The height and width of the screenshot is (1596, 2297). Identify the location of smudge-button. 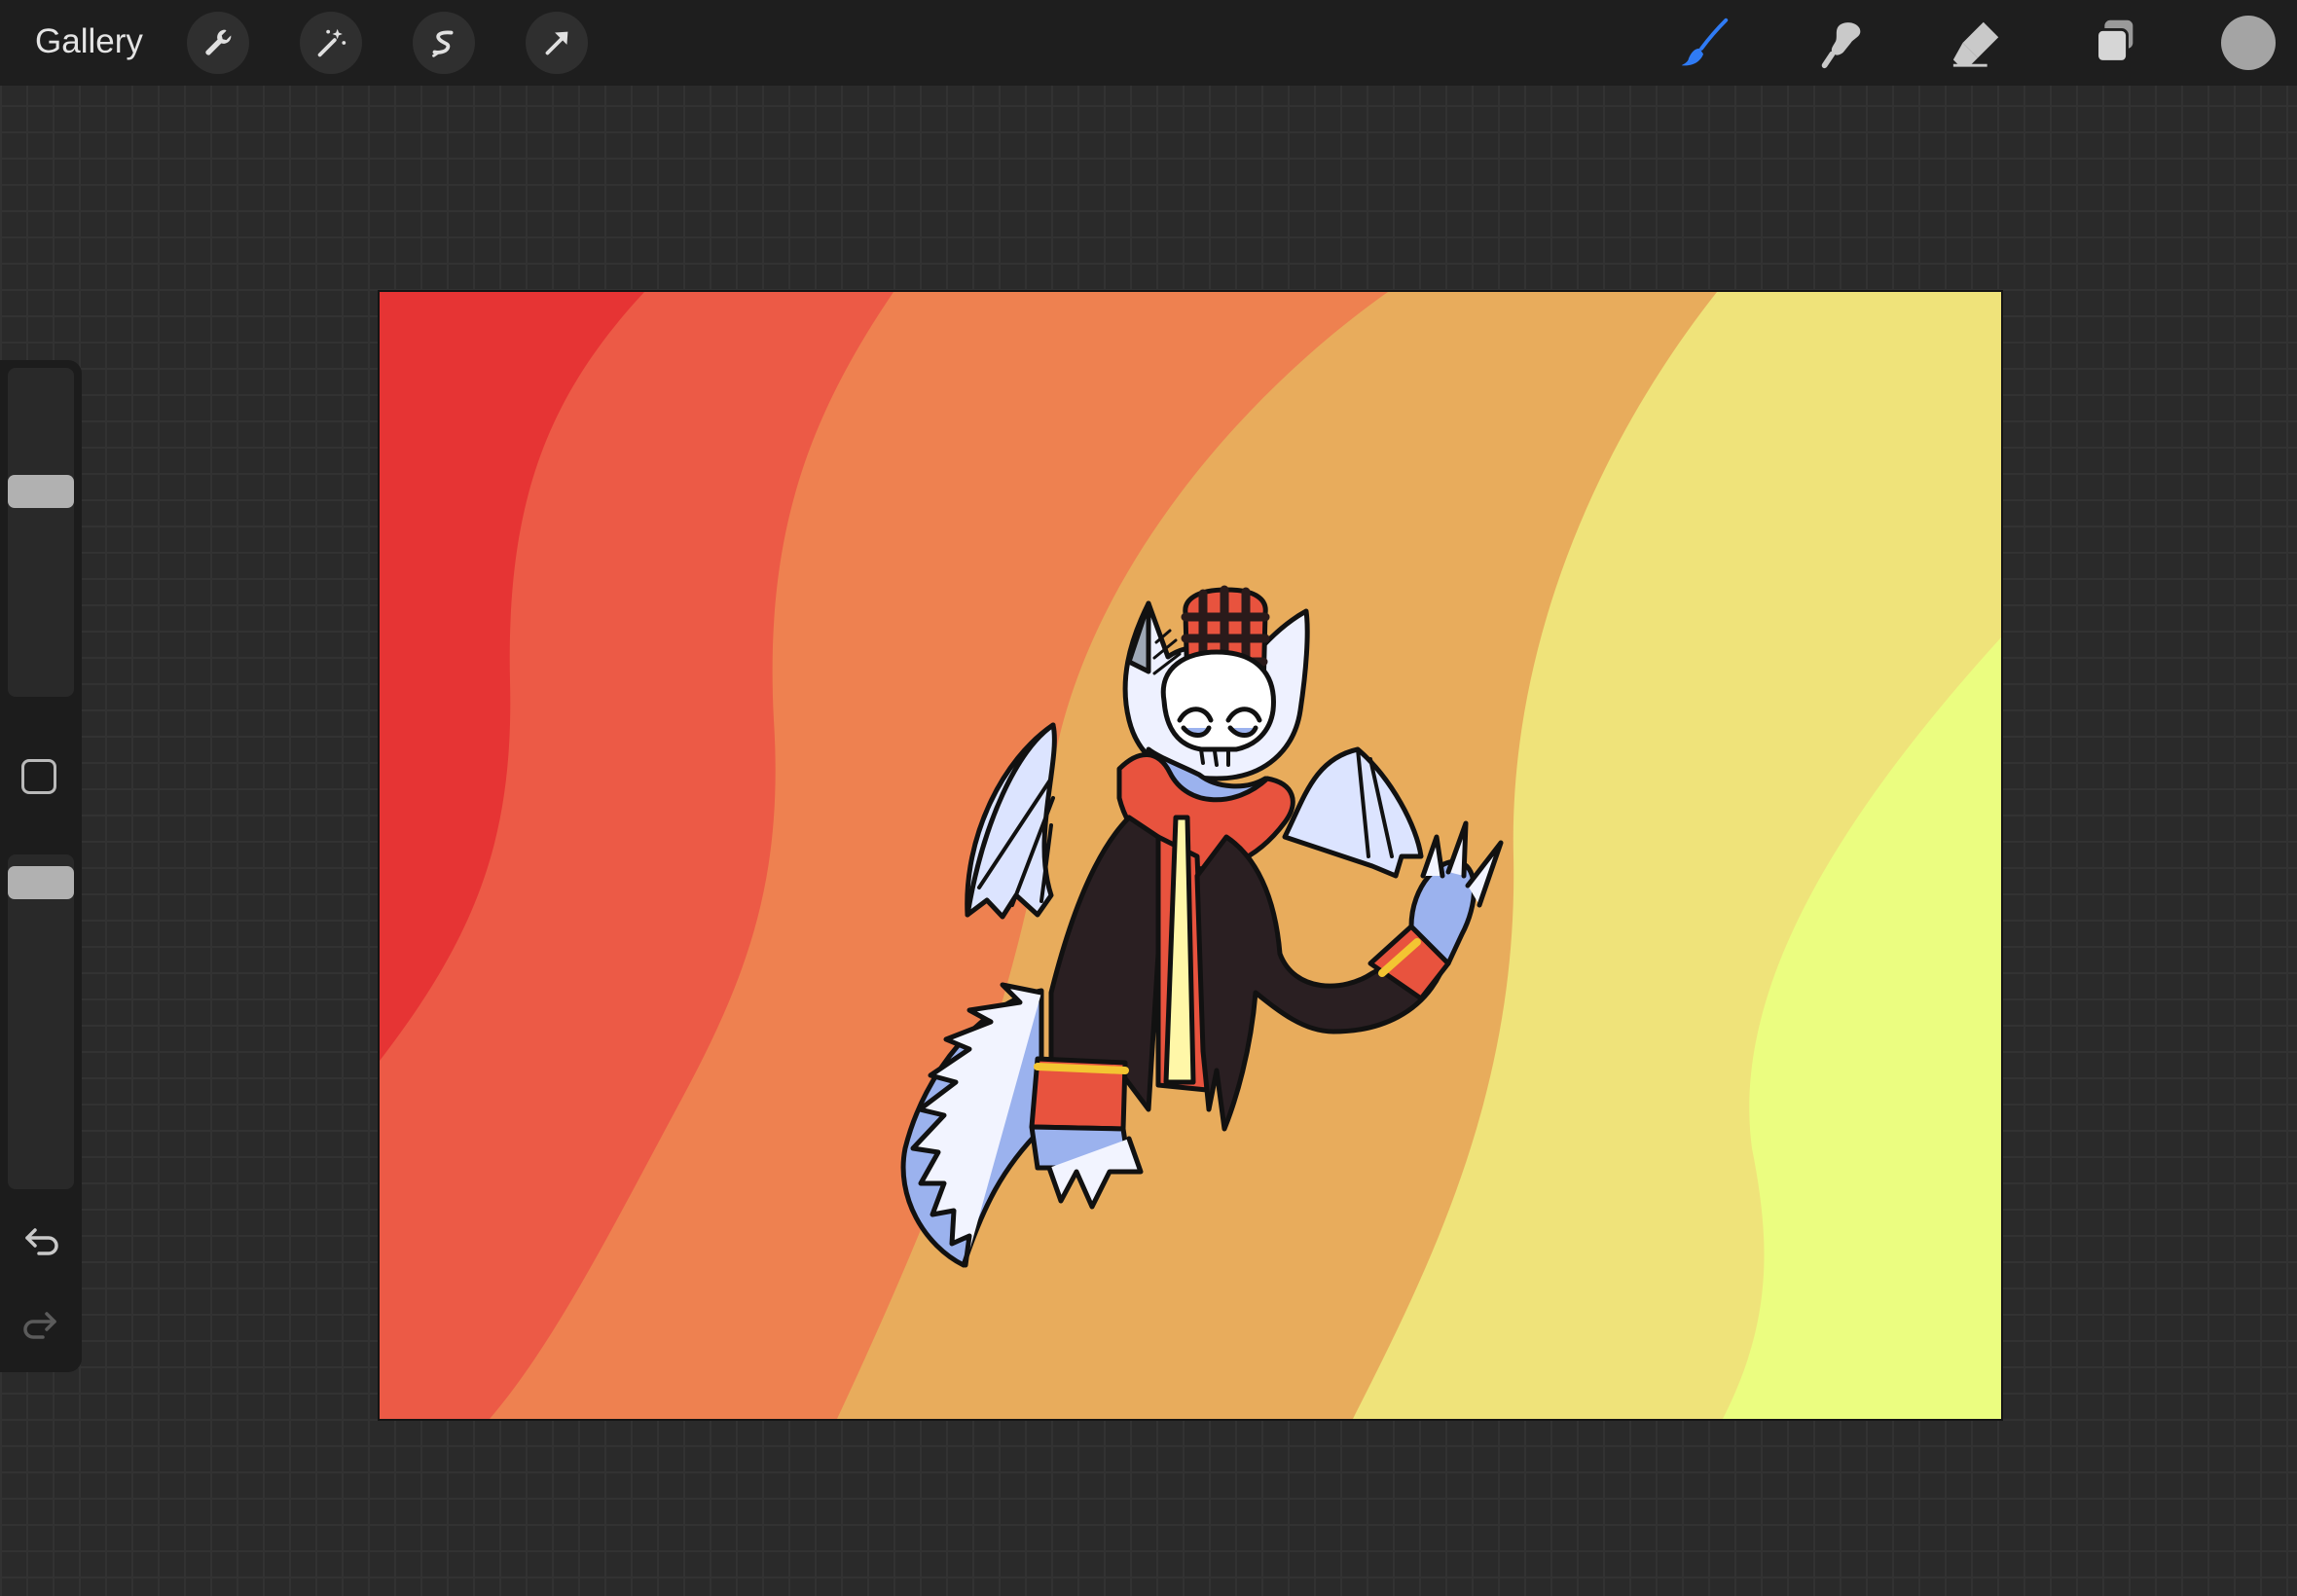
(1841, 43).